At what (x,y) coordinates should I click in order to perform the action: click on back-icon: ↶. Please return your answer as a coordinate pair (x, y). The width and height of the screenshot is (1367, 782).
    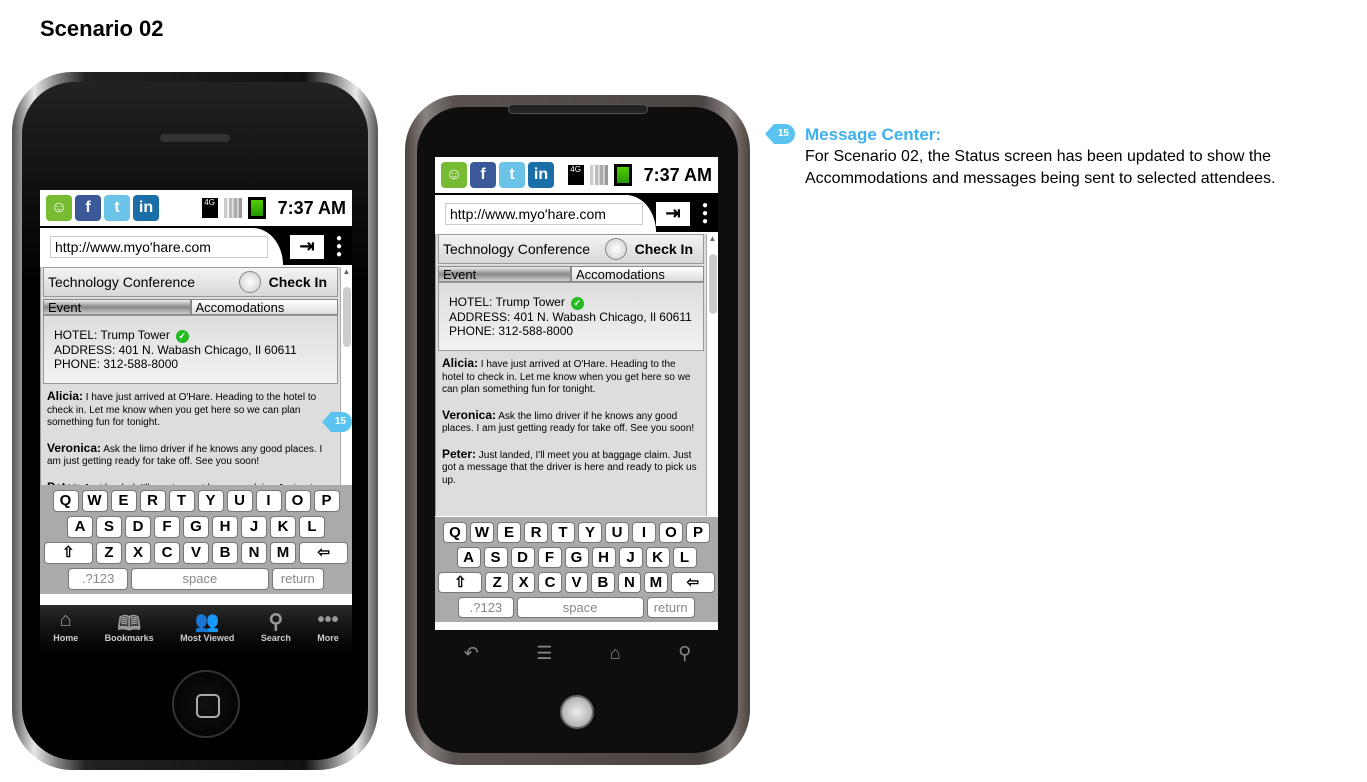
    Looking at the image, I should click on (471, 653).